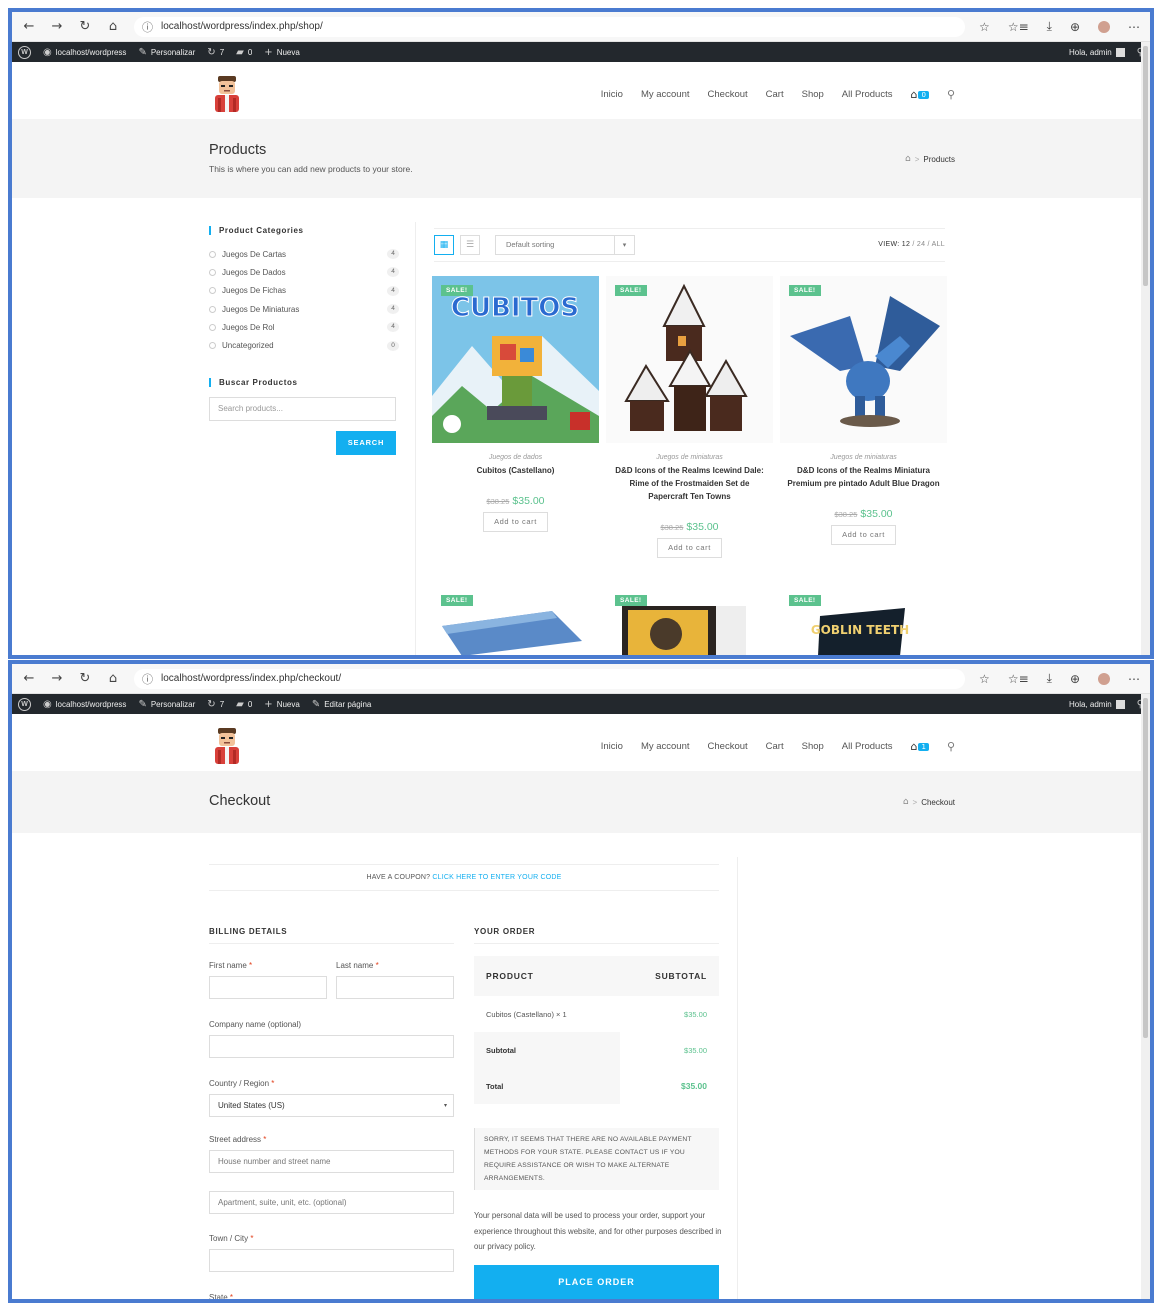  I want to click on product-category: Juegos de dados, so click(515, 457).